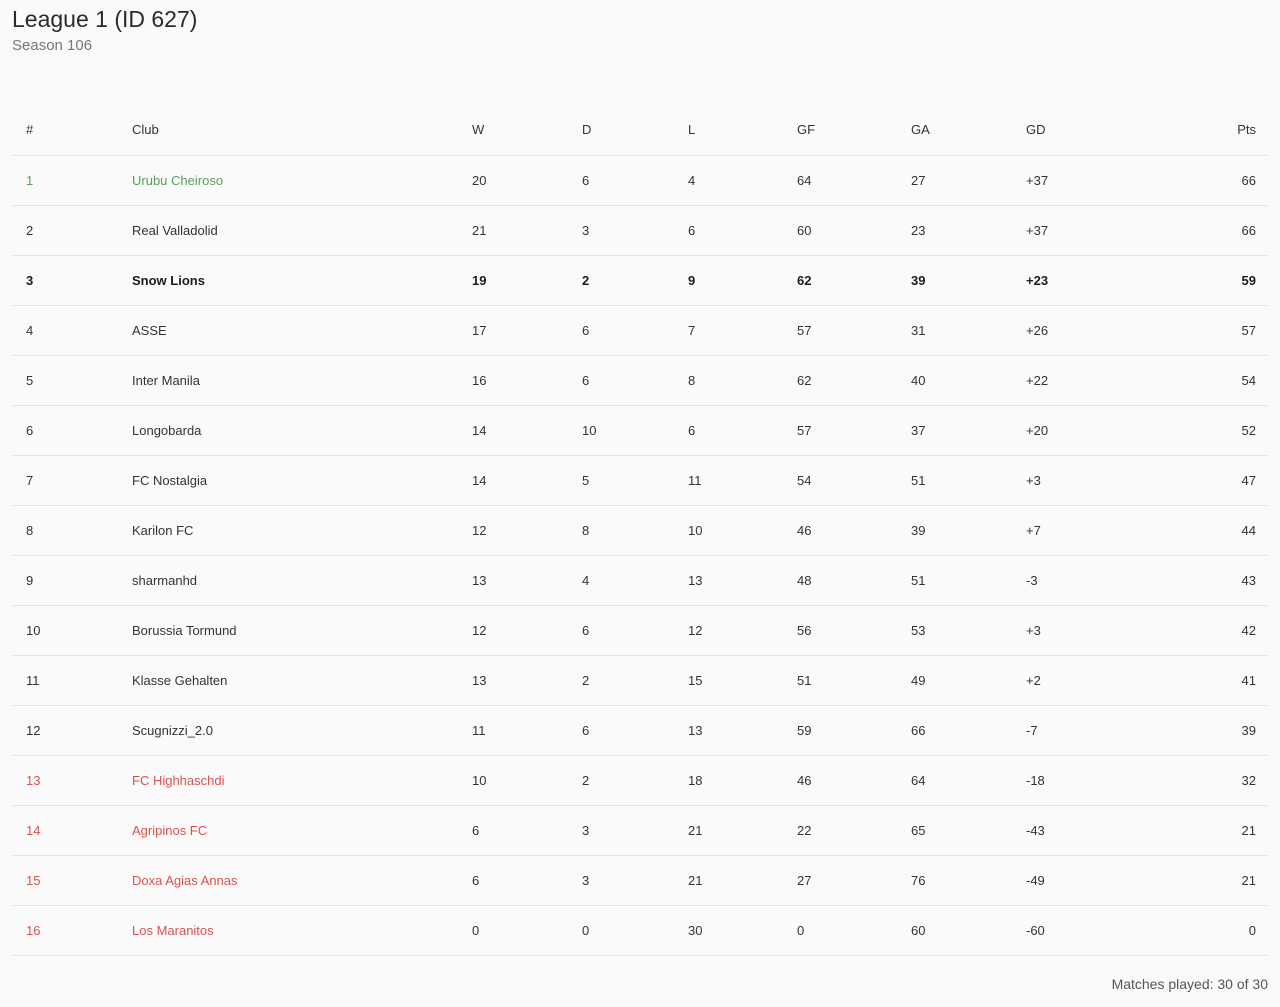  Describe the element at coordinates (72, 780) in the screenshot. I see `position: 13` at that location.